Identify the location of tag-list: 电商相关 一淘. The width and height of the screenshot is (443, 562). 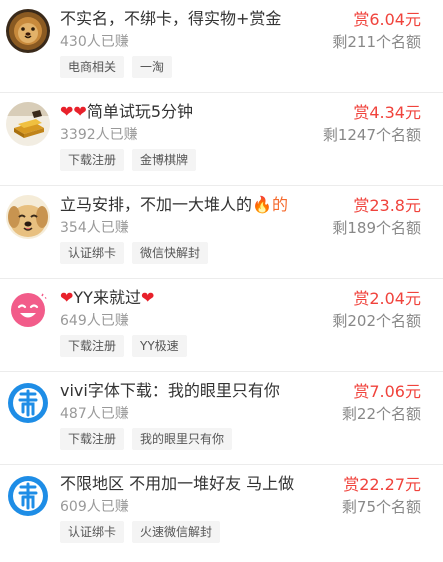
(116, 67).